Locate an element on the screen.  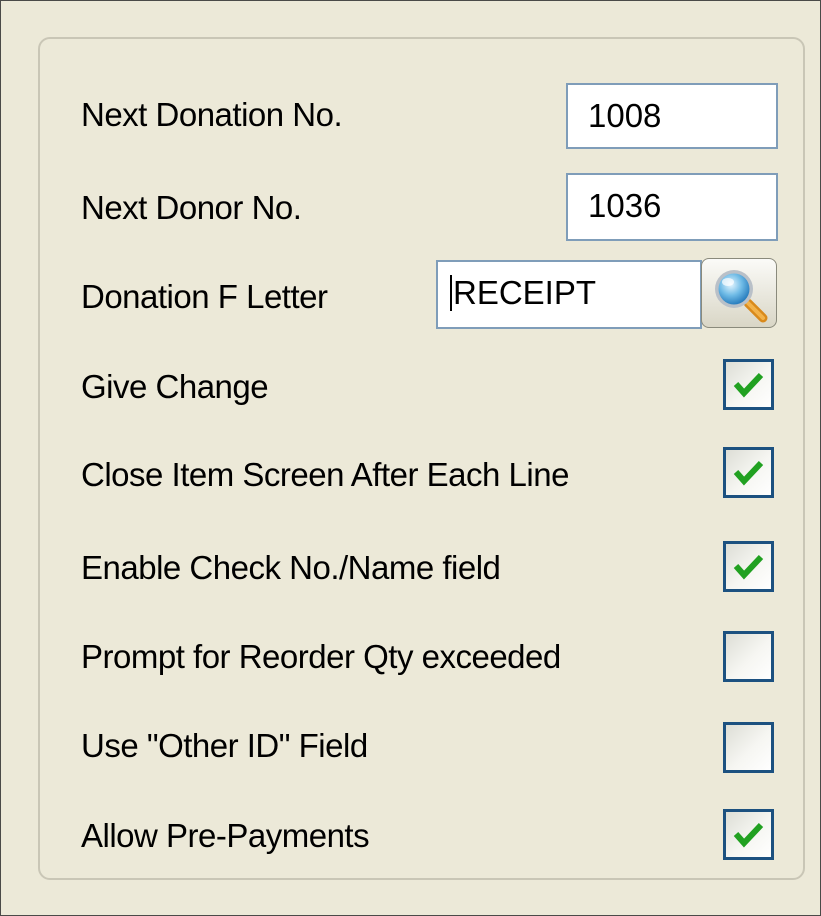
next-donor-label: Next Donor No. is located at coordinates (191, 207).